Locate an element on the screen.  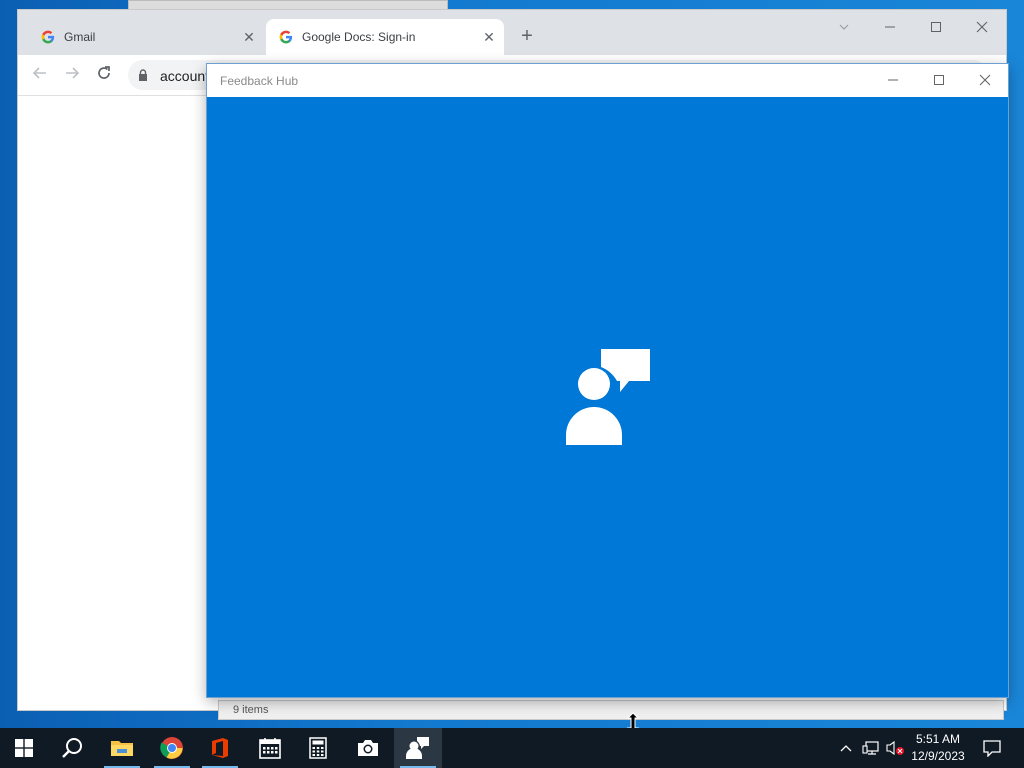
clock-time: 5:51 AM is located at coordinates (938, 739).